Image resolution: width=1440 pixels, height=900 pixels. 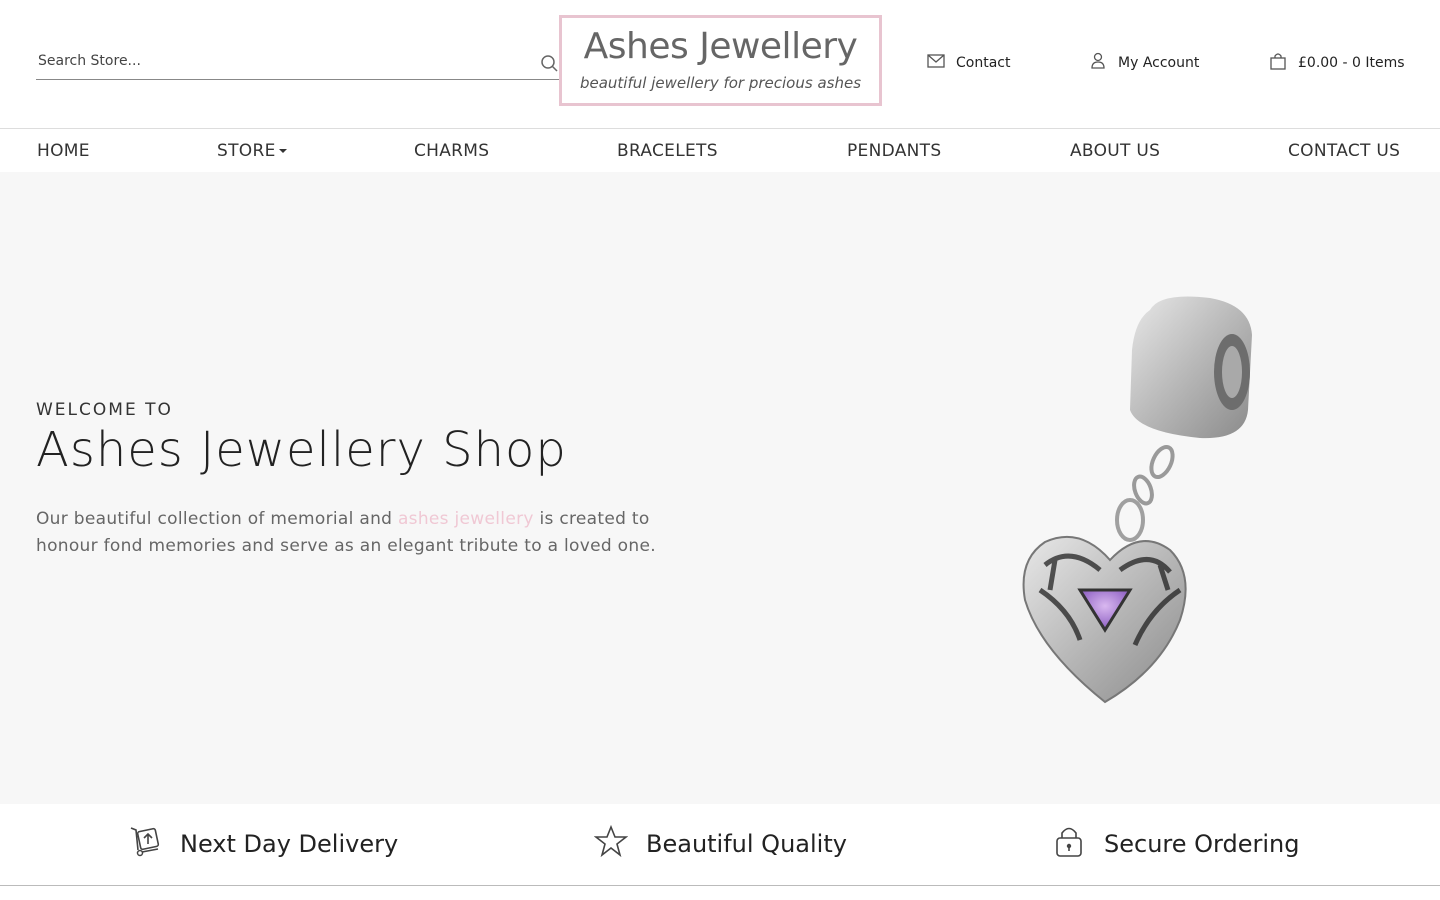 What do you see at coordinates (1278, 63) in the screenshot?
I see `shopping-bag-icon` at bounding box center [1278, 63].